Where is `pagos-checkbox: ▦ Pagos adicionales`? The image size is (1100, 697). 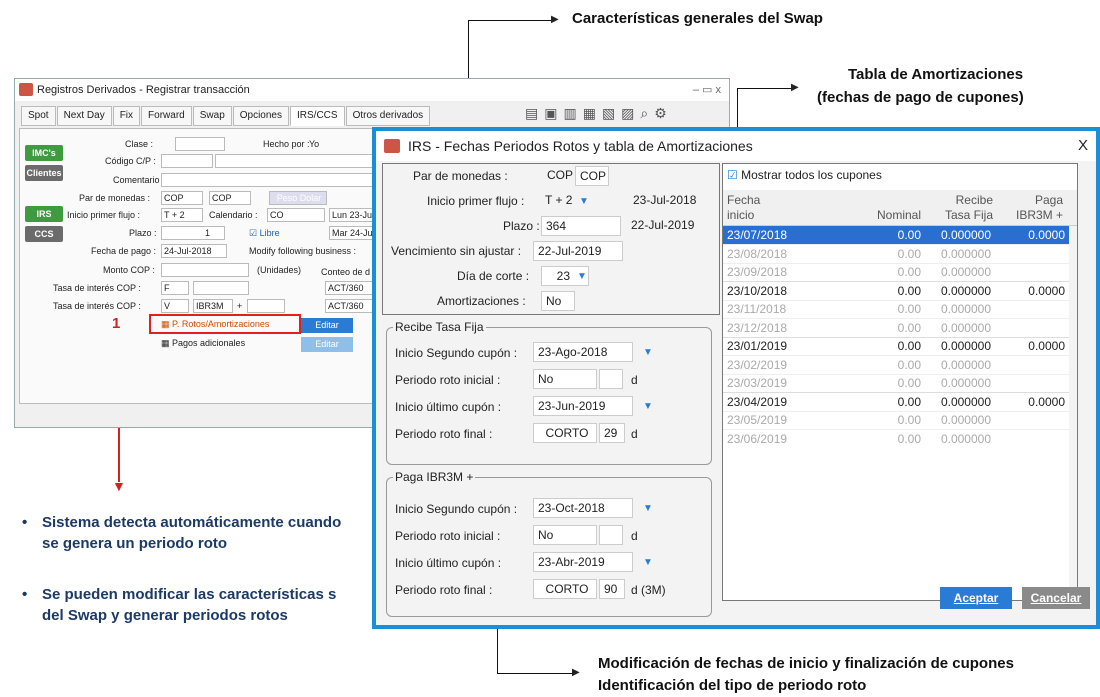
pagos-checkbox: ▦ Pagos adicionales is located at coordinates (203, 343).